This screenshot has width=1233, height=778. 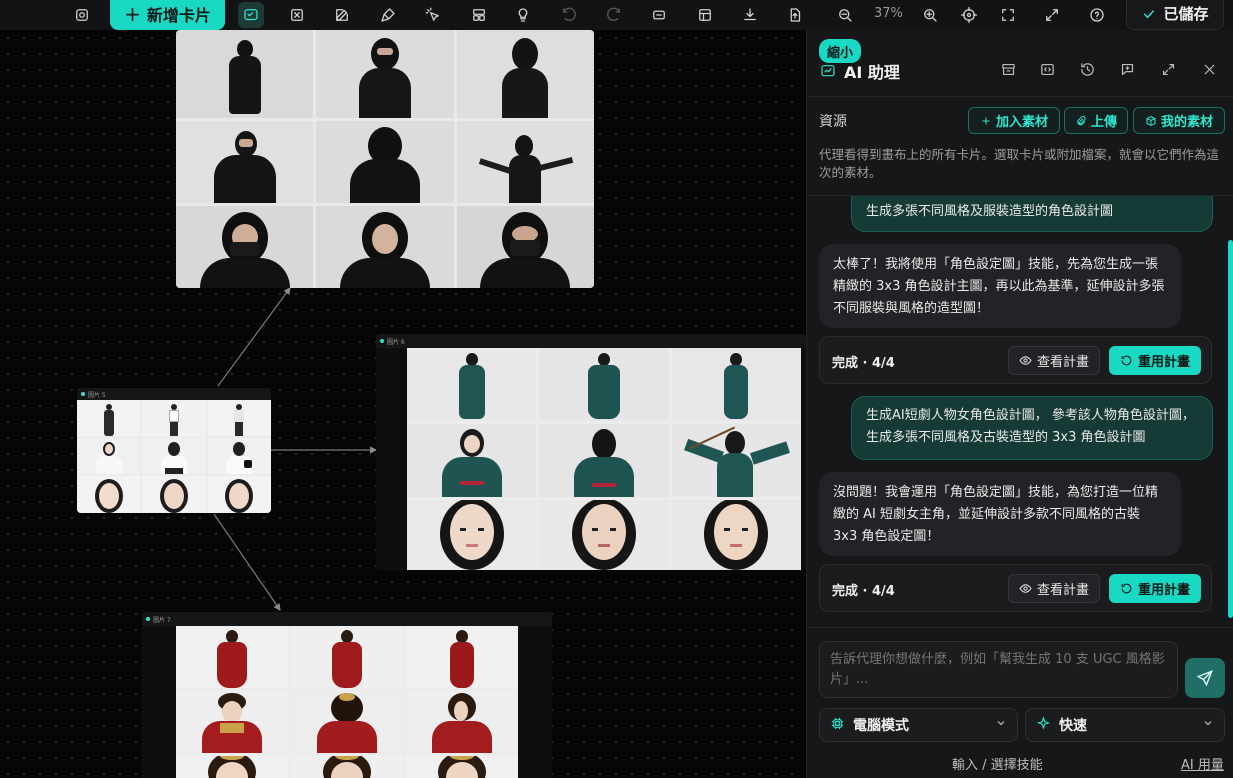 I want to click on saved-button: 已儲存, so click(x=1175, y=15).